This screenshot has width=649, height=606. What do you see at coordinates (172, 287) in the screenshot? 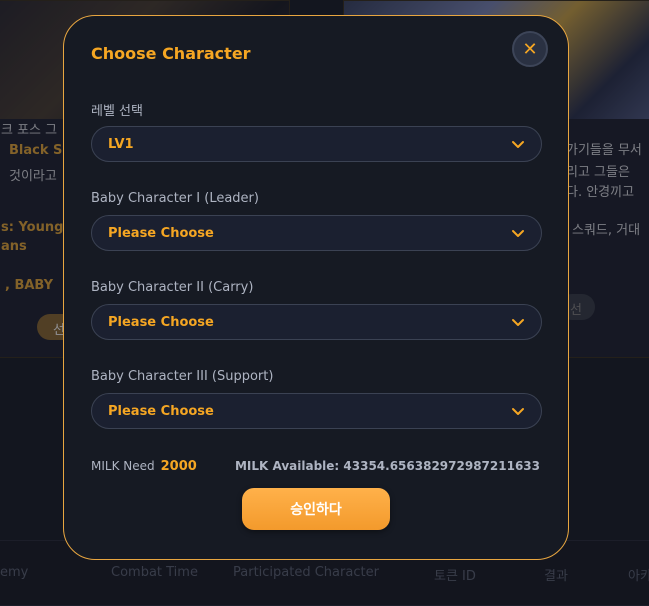
I see `carry-character-label: Baby Character II (Carry)` at bounding box center [172, 287].